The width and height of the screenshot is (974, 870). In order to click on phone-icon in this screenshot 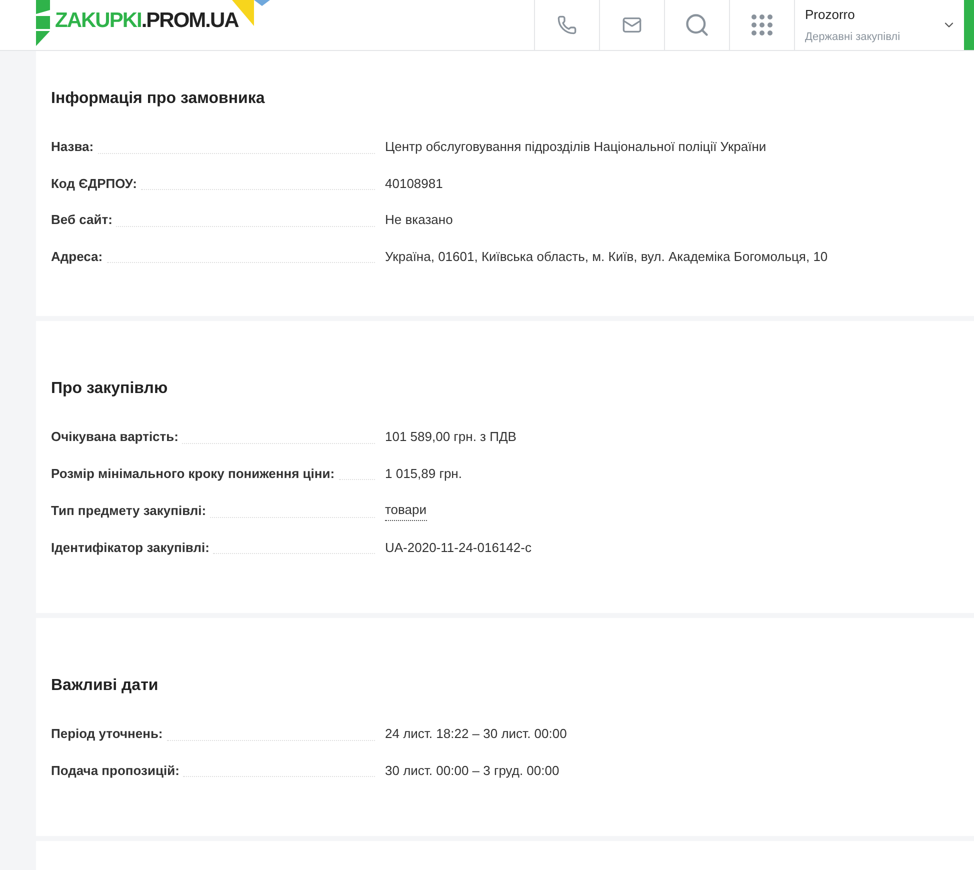, I will do `click(567, 25)`.